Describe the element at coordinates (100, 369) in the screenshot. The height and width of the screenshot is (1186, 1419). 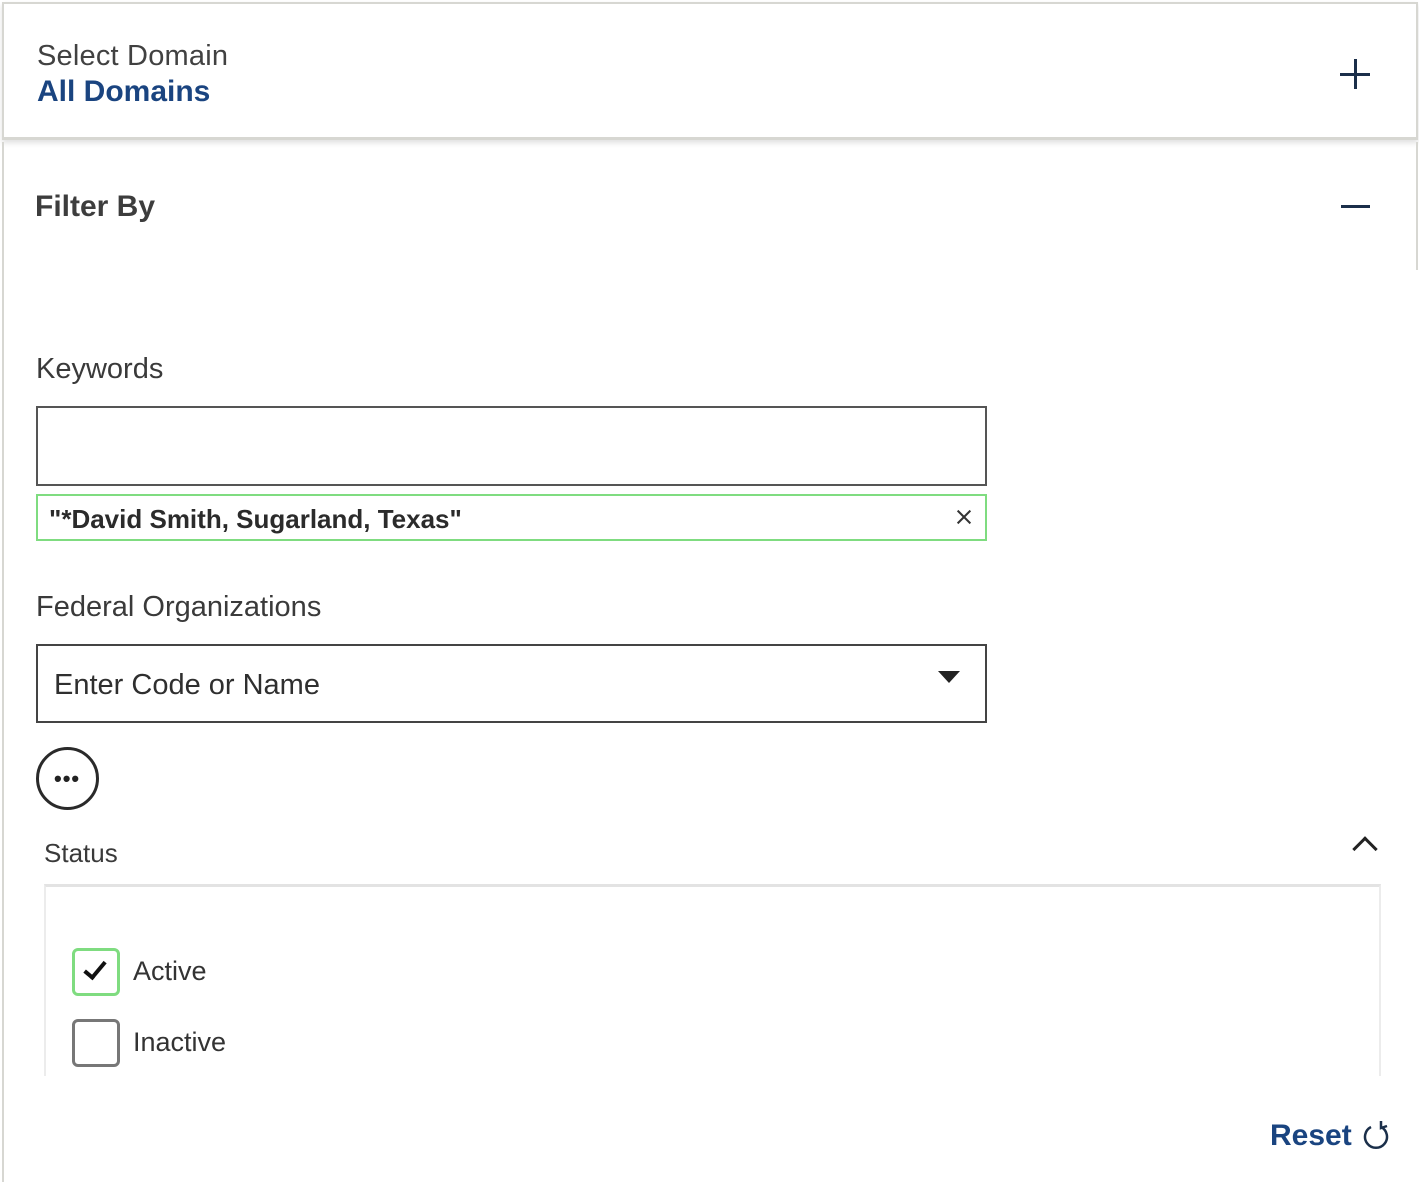
I see `keywords-label: Keywords` at that location.